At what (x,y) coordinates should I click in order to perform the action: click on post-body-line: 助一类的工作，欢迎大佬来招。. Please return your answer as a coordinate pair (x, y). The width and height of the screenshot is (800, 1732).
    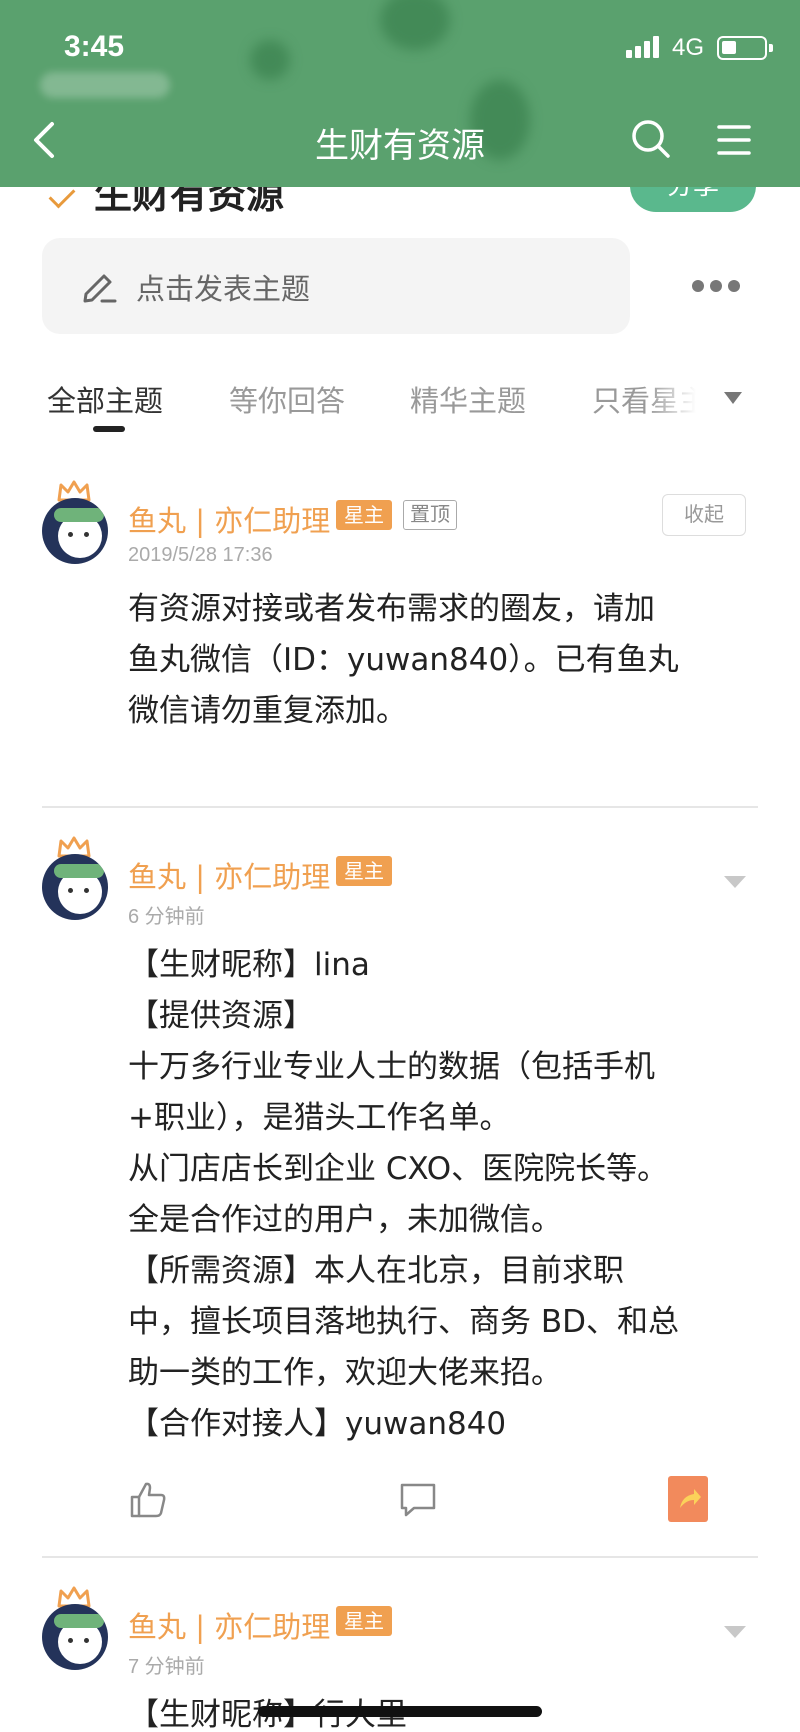
    Looking at the image, I should click on (345, 1373).